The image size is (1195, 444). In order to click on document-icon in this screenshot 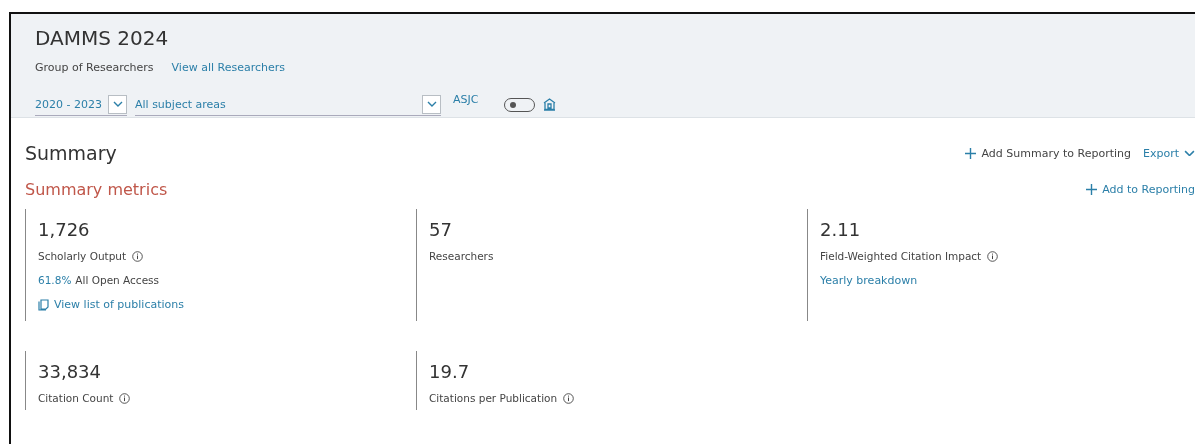, I will do `click(43, 304)`.